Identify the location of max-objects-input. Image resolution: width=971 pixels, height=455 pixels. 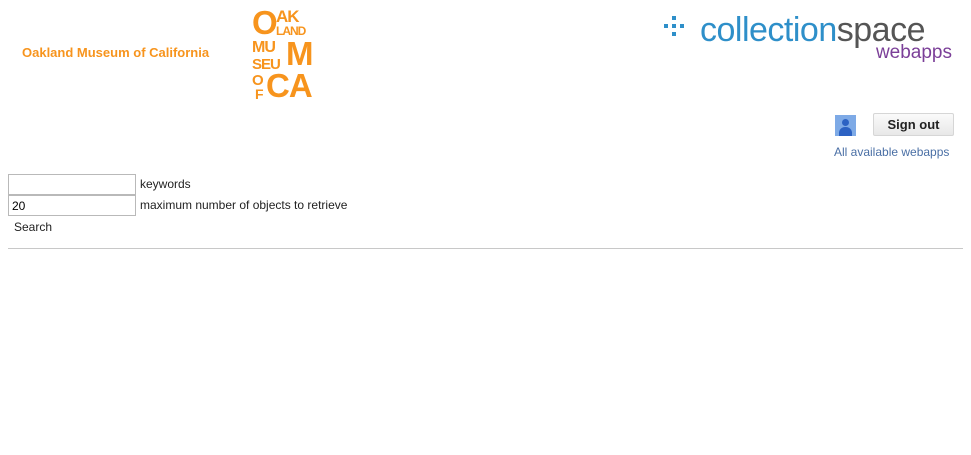
(72, 205).